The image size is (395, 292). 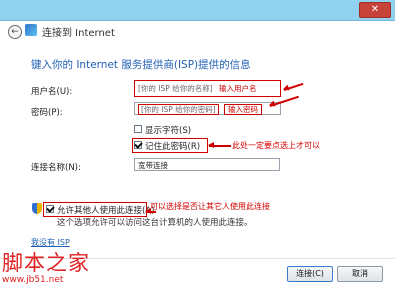 What do you see at coordinates (375, 10) in the screenshot?
I see `close-button: ✕` at bounding box center [375, 10].